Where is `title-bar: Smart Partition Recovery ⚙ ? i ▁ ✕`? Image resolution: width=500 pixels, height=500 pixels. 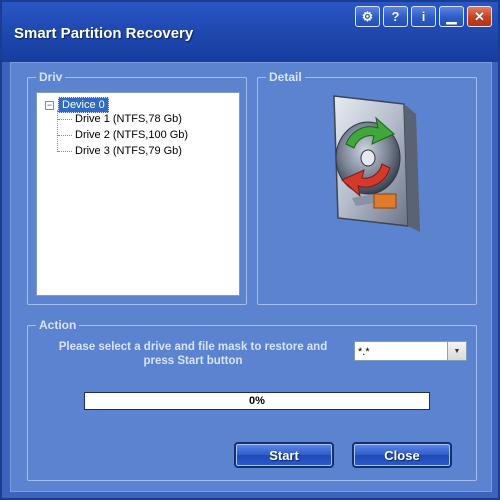 title-bar: Smart Partition Recovery ⚙ ? i ▁ ✕ is located at coordinates (250, 32).